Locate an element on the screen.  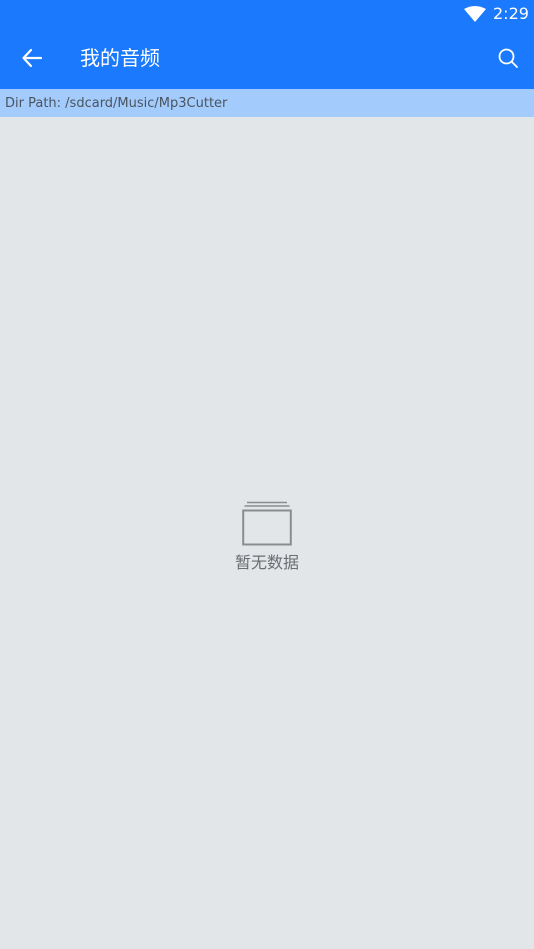
search-icon is located at coordinates (508, 58).